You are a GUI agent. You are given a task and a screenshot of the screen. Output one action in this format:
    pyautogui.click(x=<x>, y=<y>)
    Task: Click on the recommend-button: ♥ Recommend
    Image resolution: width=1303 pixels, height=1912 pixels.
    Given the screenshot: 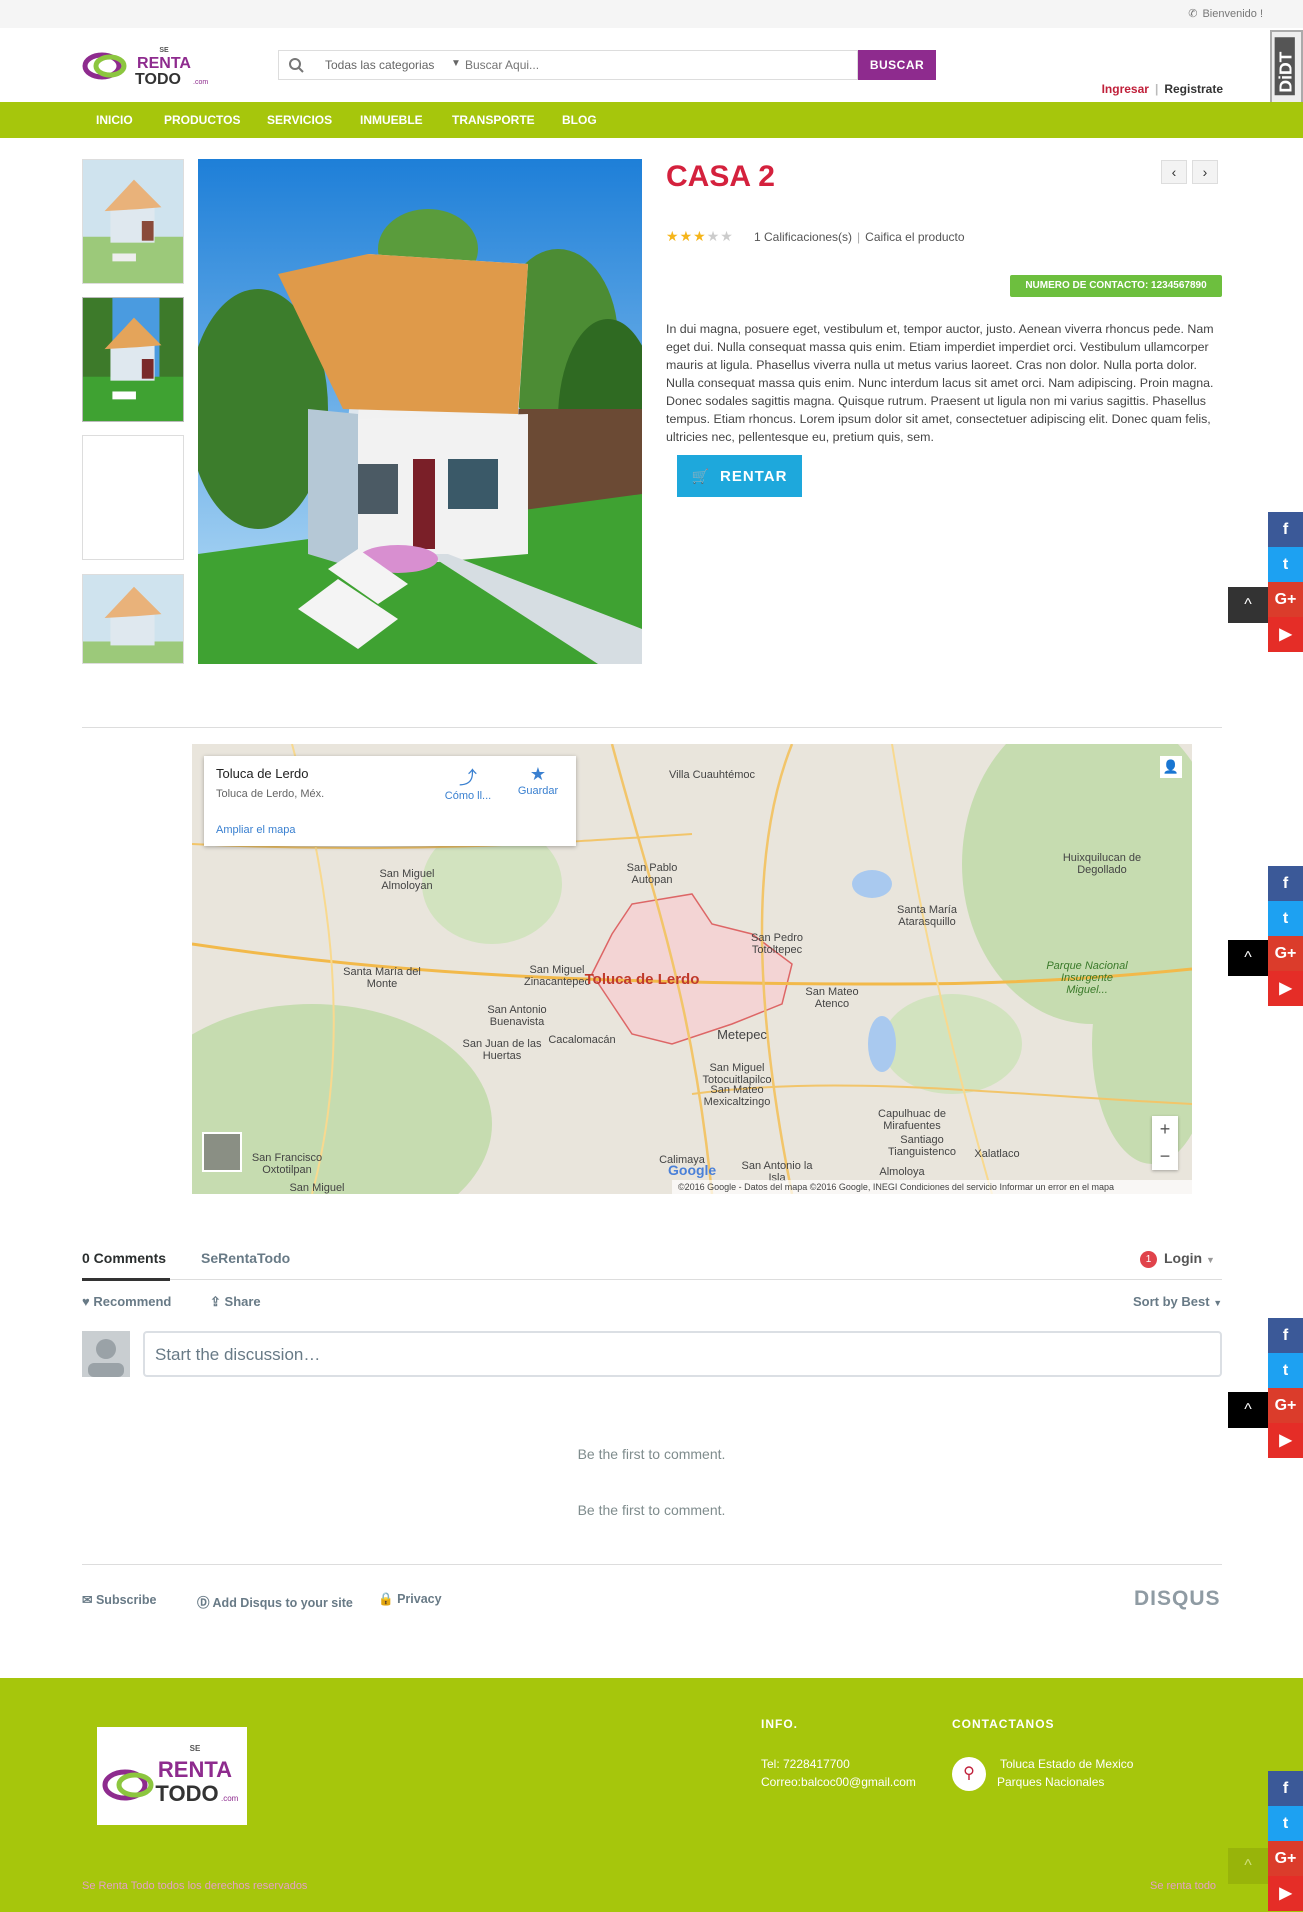 What is the action you would take?
    pyautogui.click(x=126, y=1301)
    